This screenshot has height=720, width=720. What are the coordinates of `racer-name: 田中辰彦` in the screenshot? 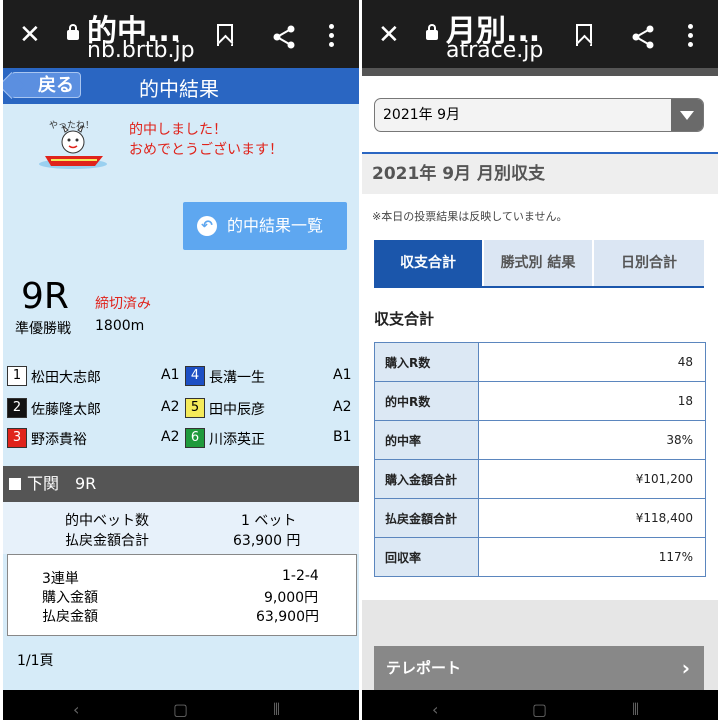 It's located at (237, 410).